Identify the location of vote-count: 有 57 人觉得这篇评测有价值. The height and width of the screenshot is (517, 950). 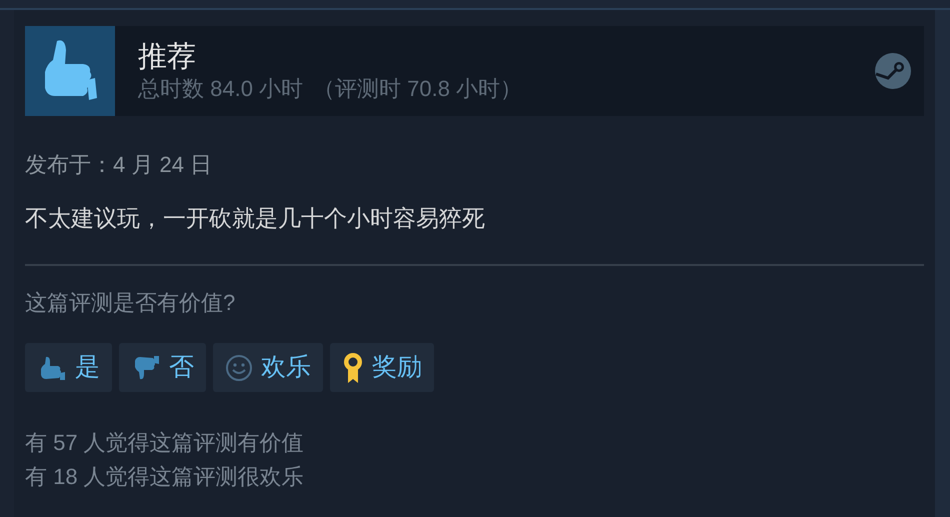
(165, 443).